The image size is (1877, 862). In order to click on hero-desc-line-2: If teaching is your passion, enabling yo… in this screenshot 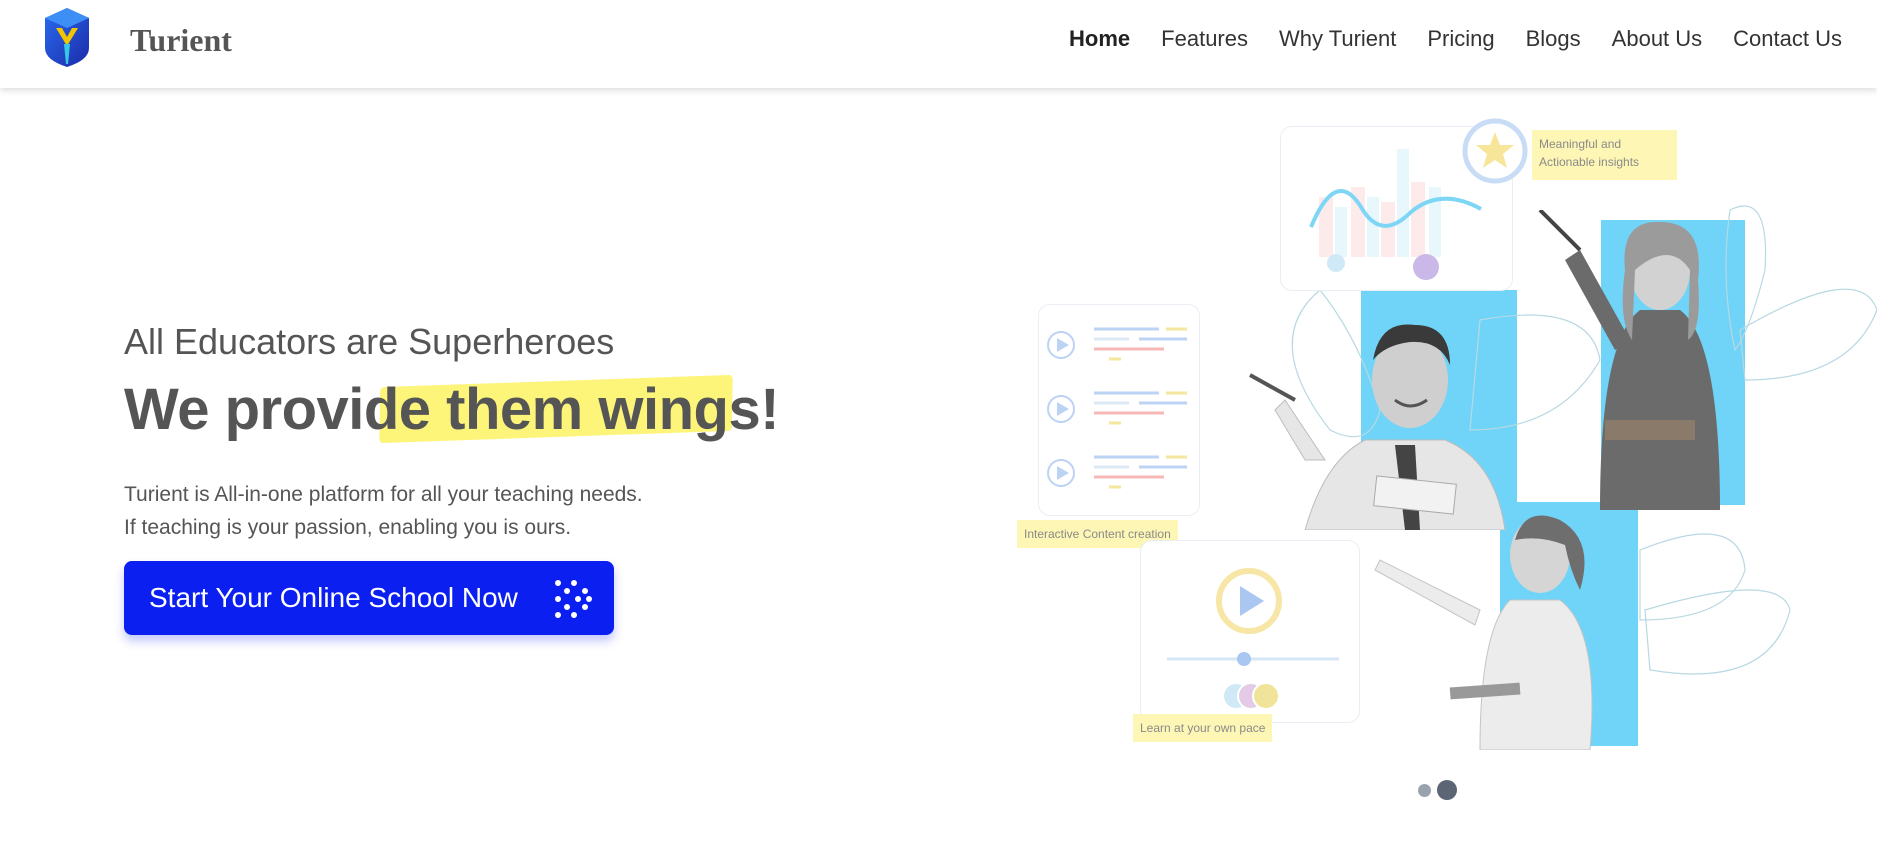, I will do `click(348, 527)`.